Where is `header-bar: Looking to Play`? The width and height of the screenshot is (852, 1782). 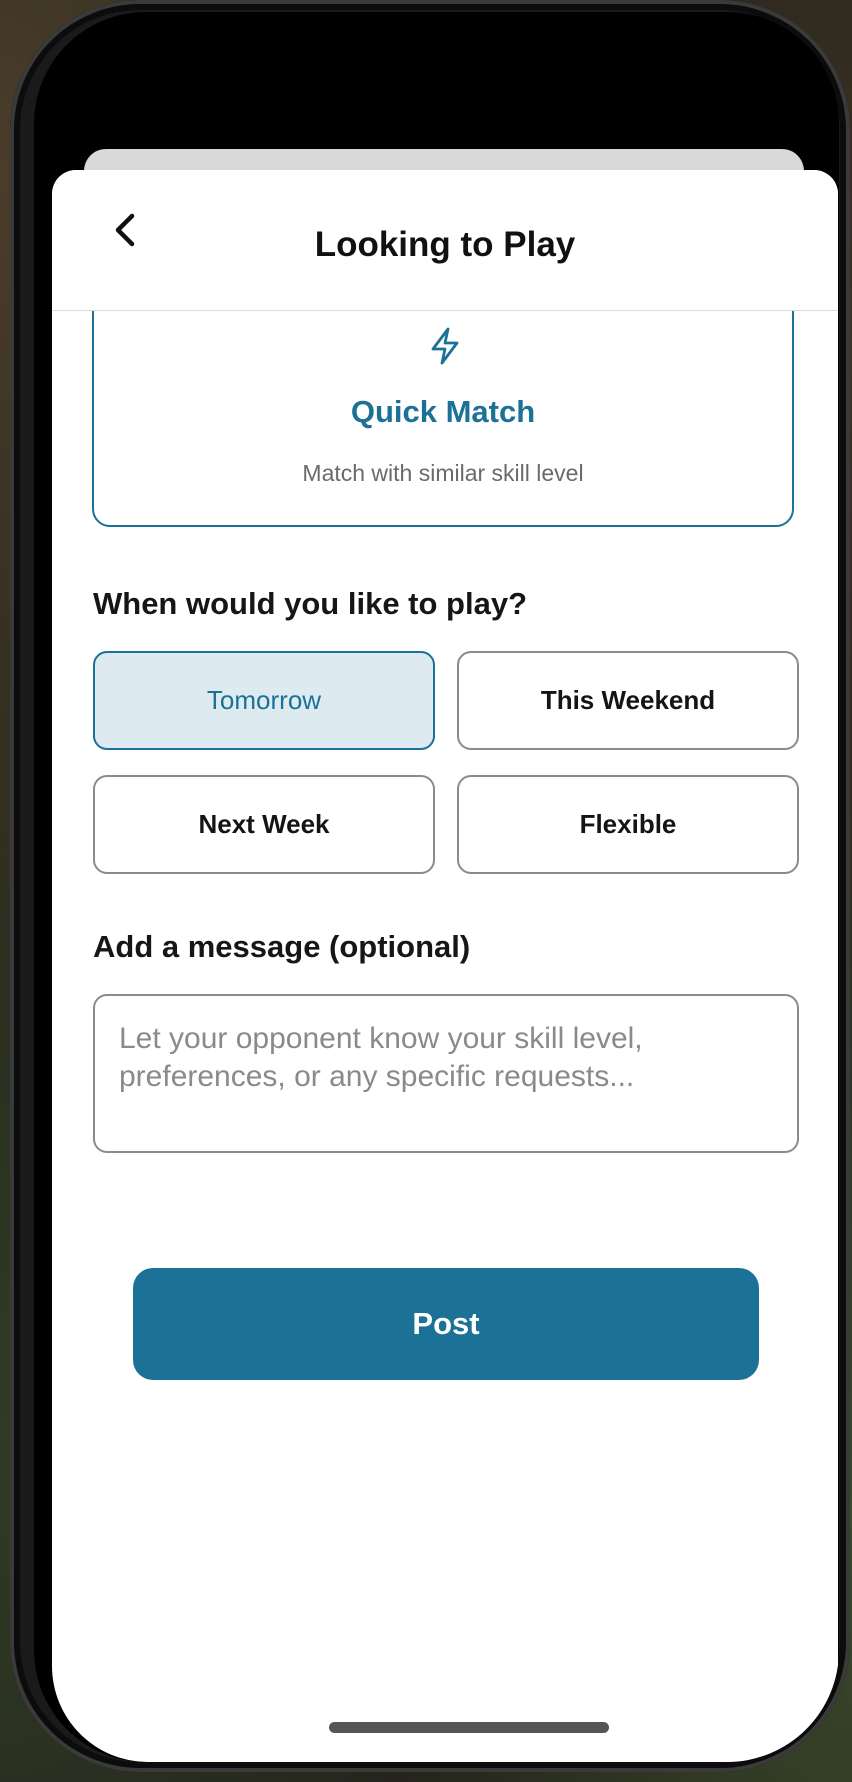
header-bar: Looking to Play is located at coordinates (445, 240).